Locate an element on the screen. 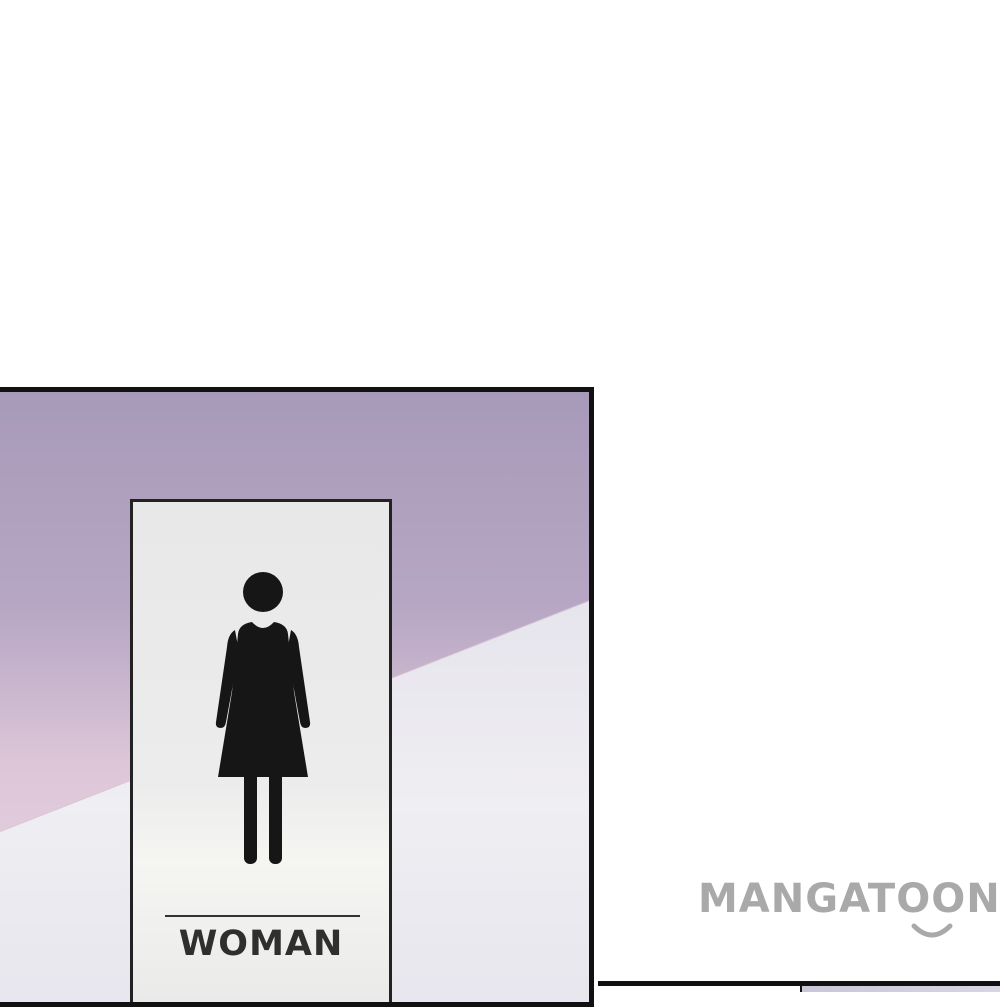 The height and width of the screenshot is (1007, 1000). restroom-sign: WOMAN is located at coordinates (261, 750).